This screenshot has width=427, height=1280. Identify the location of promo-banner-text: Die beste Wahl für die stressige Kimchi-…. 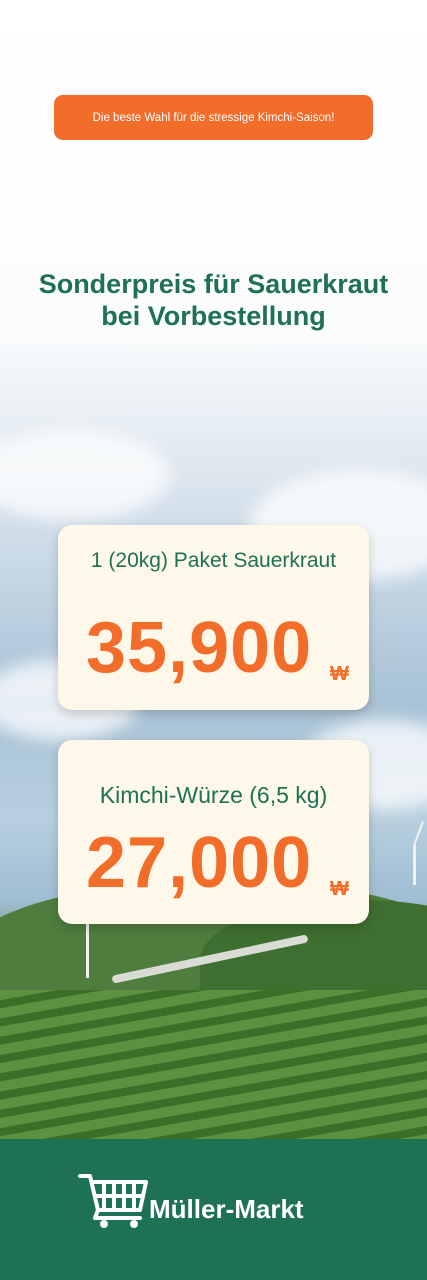
(213, 117).